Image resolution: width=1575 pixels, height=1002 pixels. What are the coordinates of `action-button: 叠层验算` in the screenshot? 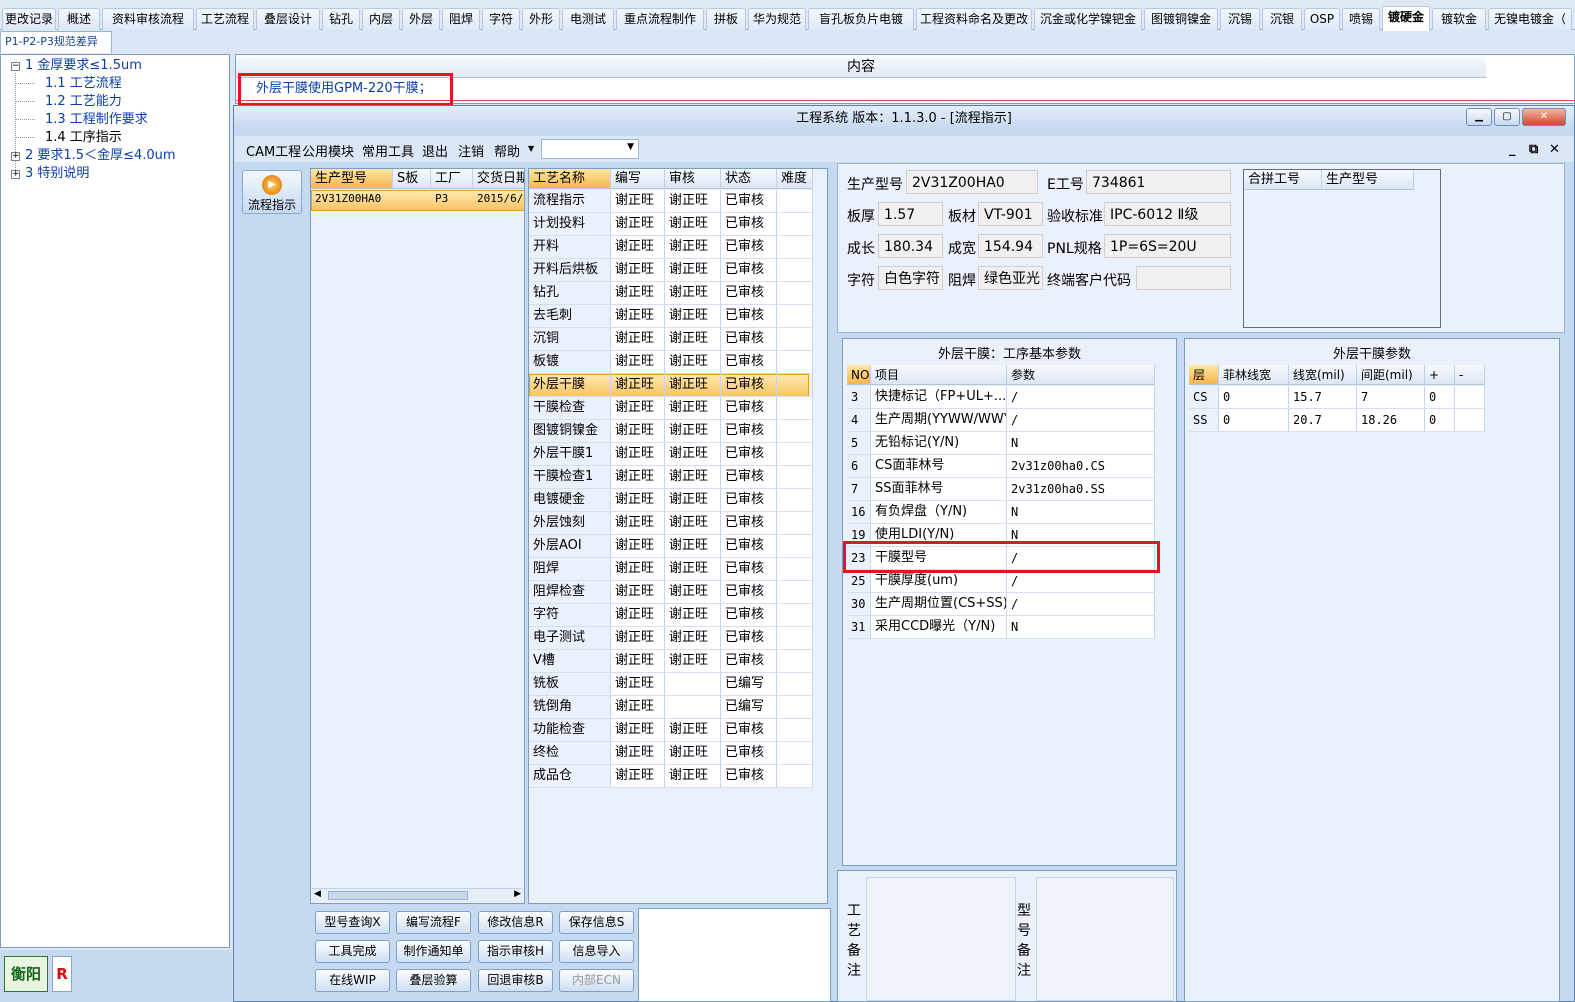 It's located at (433, 980).